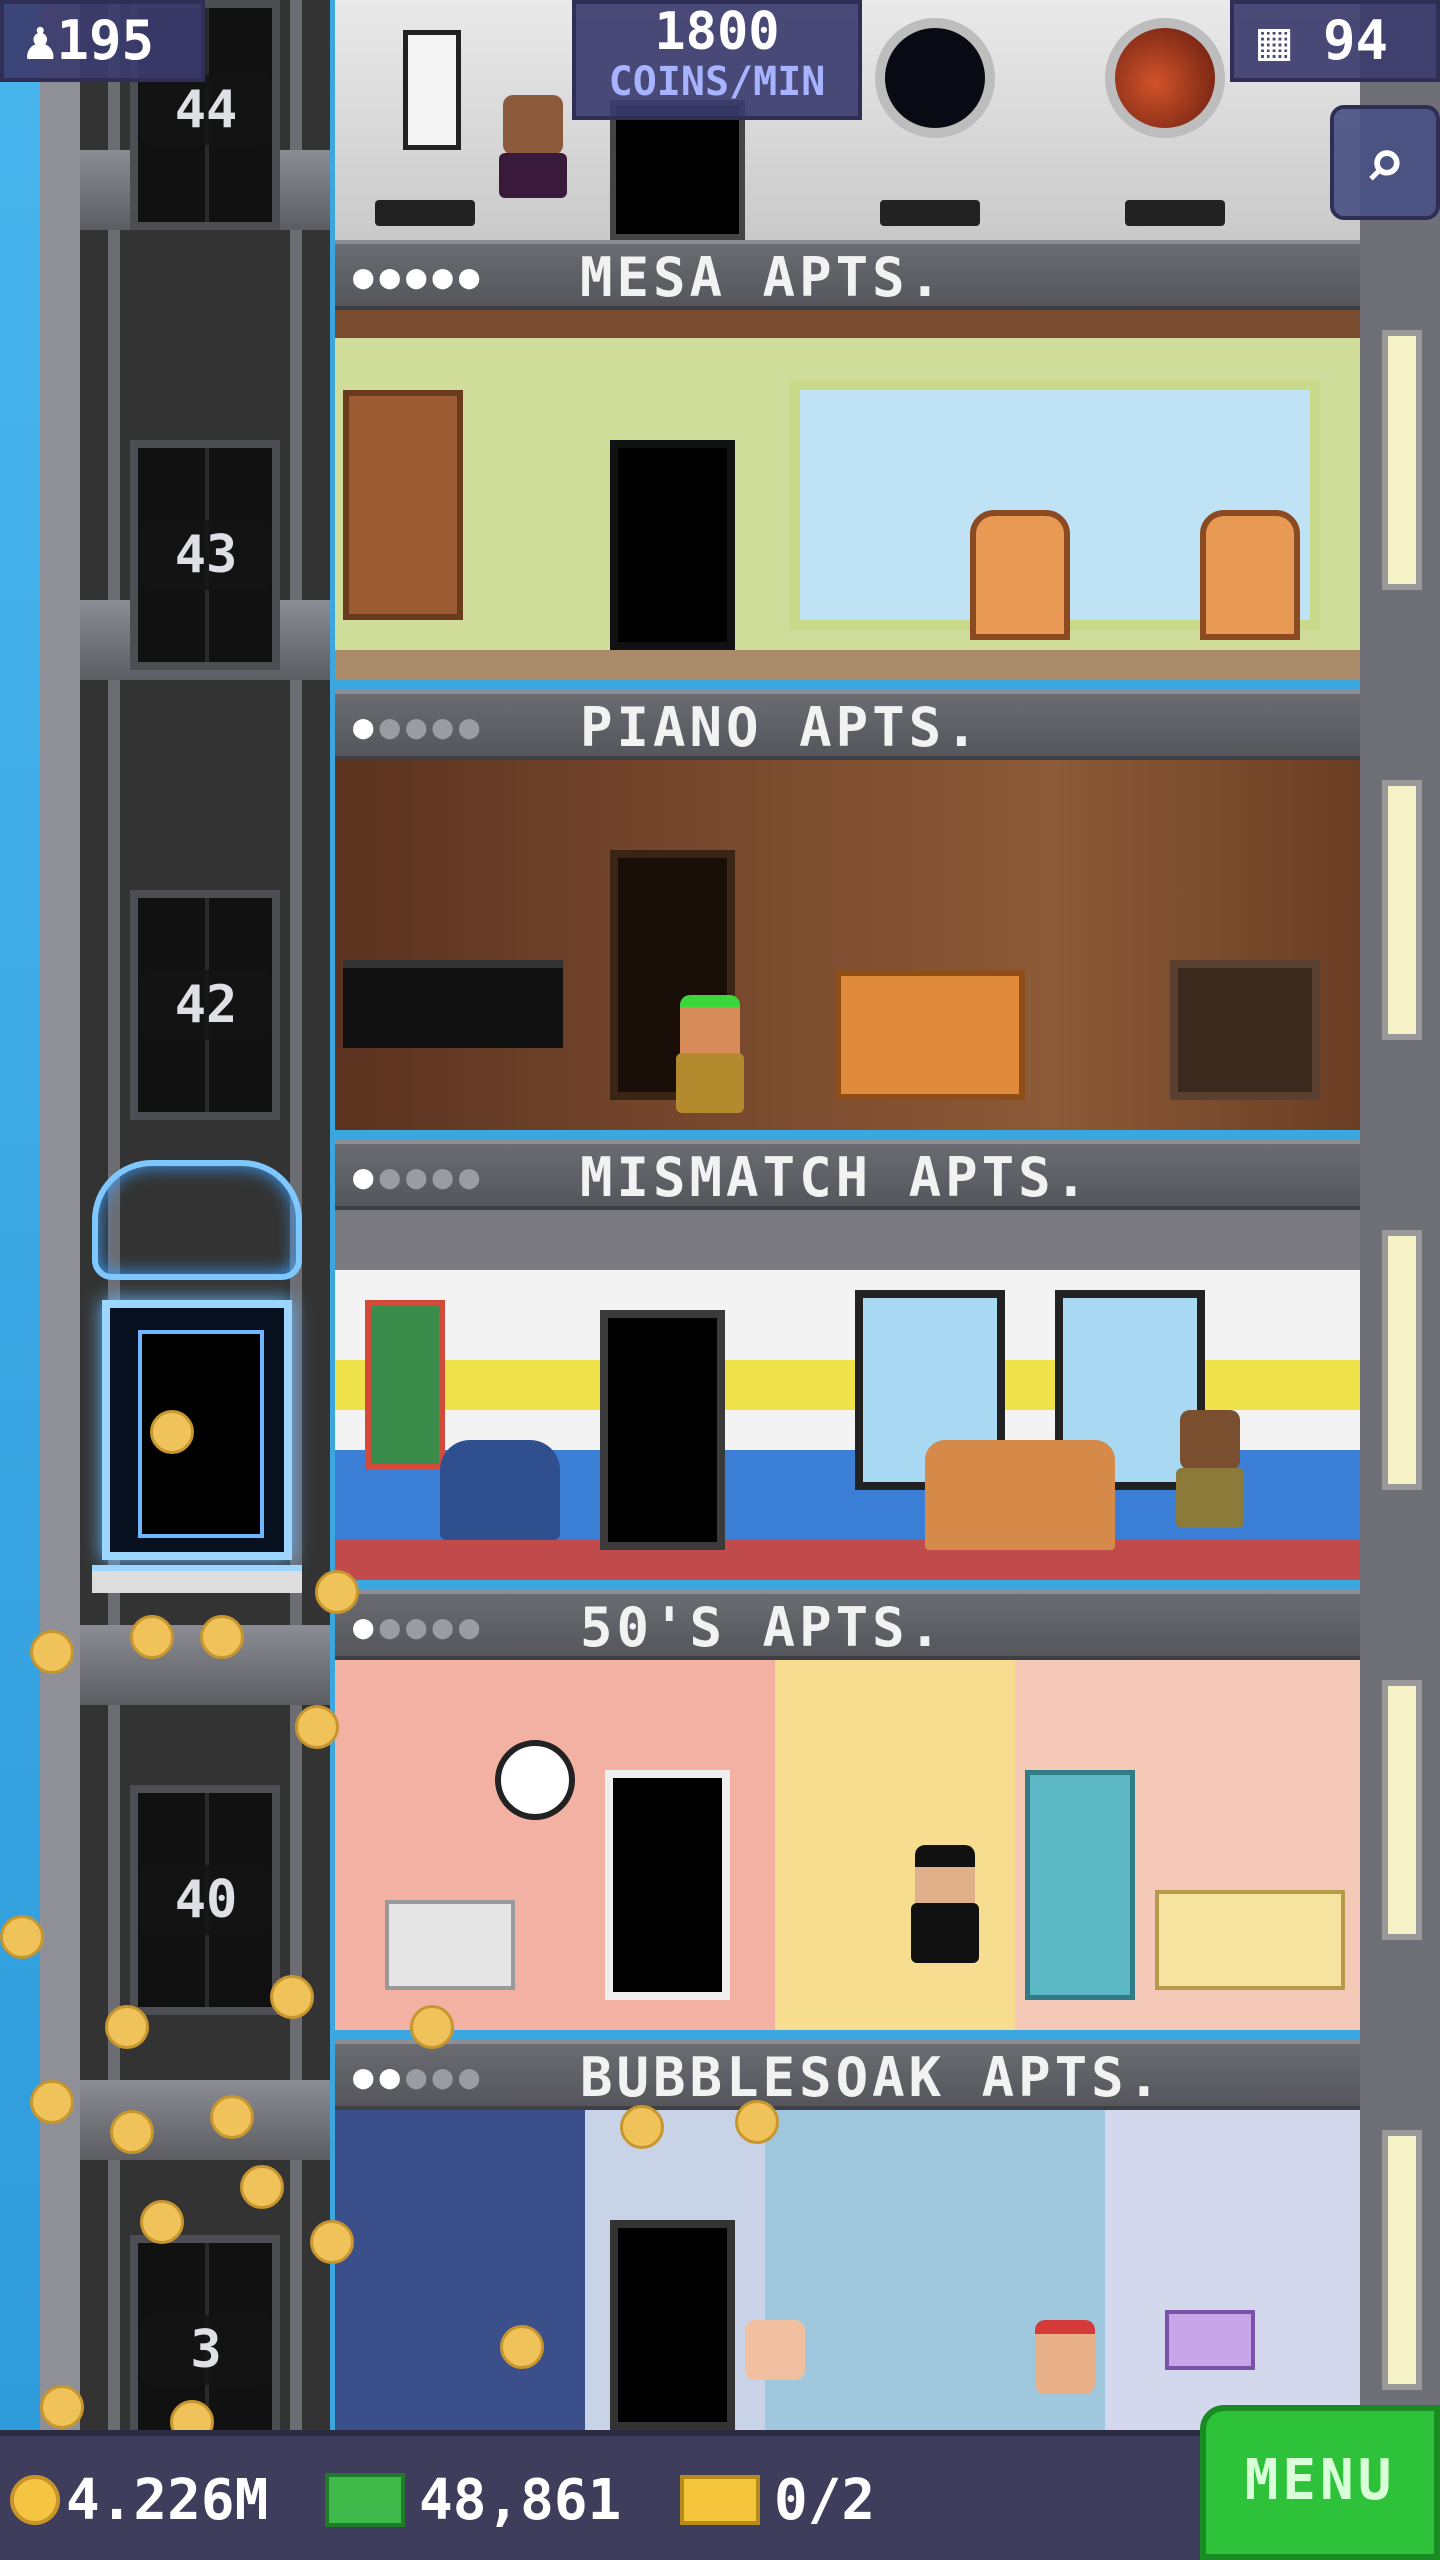 The image size is (1440, 2560). What do you see at coordinates (1385, 162) in the screenshot?
I see `search-button: ⌕` at bounding box center [1385, 162].